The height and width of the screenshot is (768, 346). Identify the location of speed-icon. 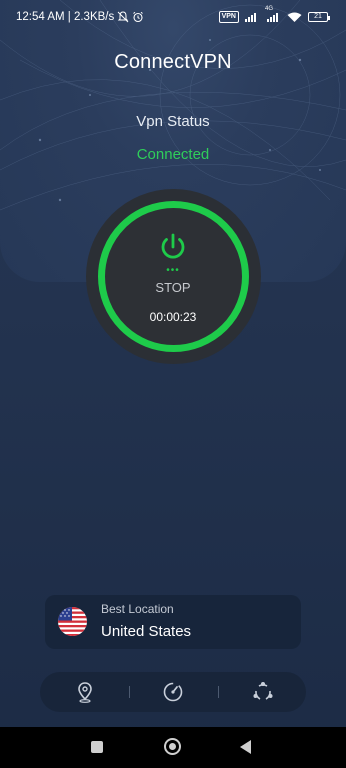
(173, 692).